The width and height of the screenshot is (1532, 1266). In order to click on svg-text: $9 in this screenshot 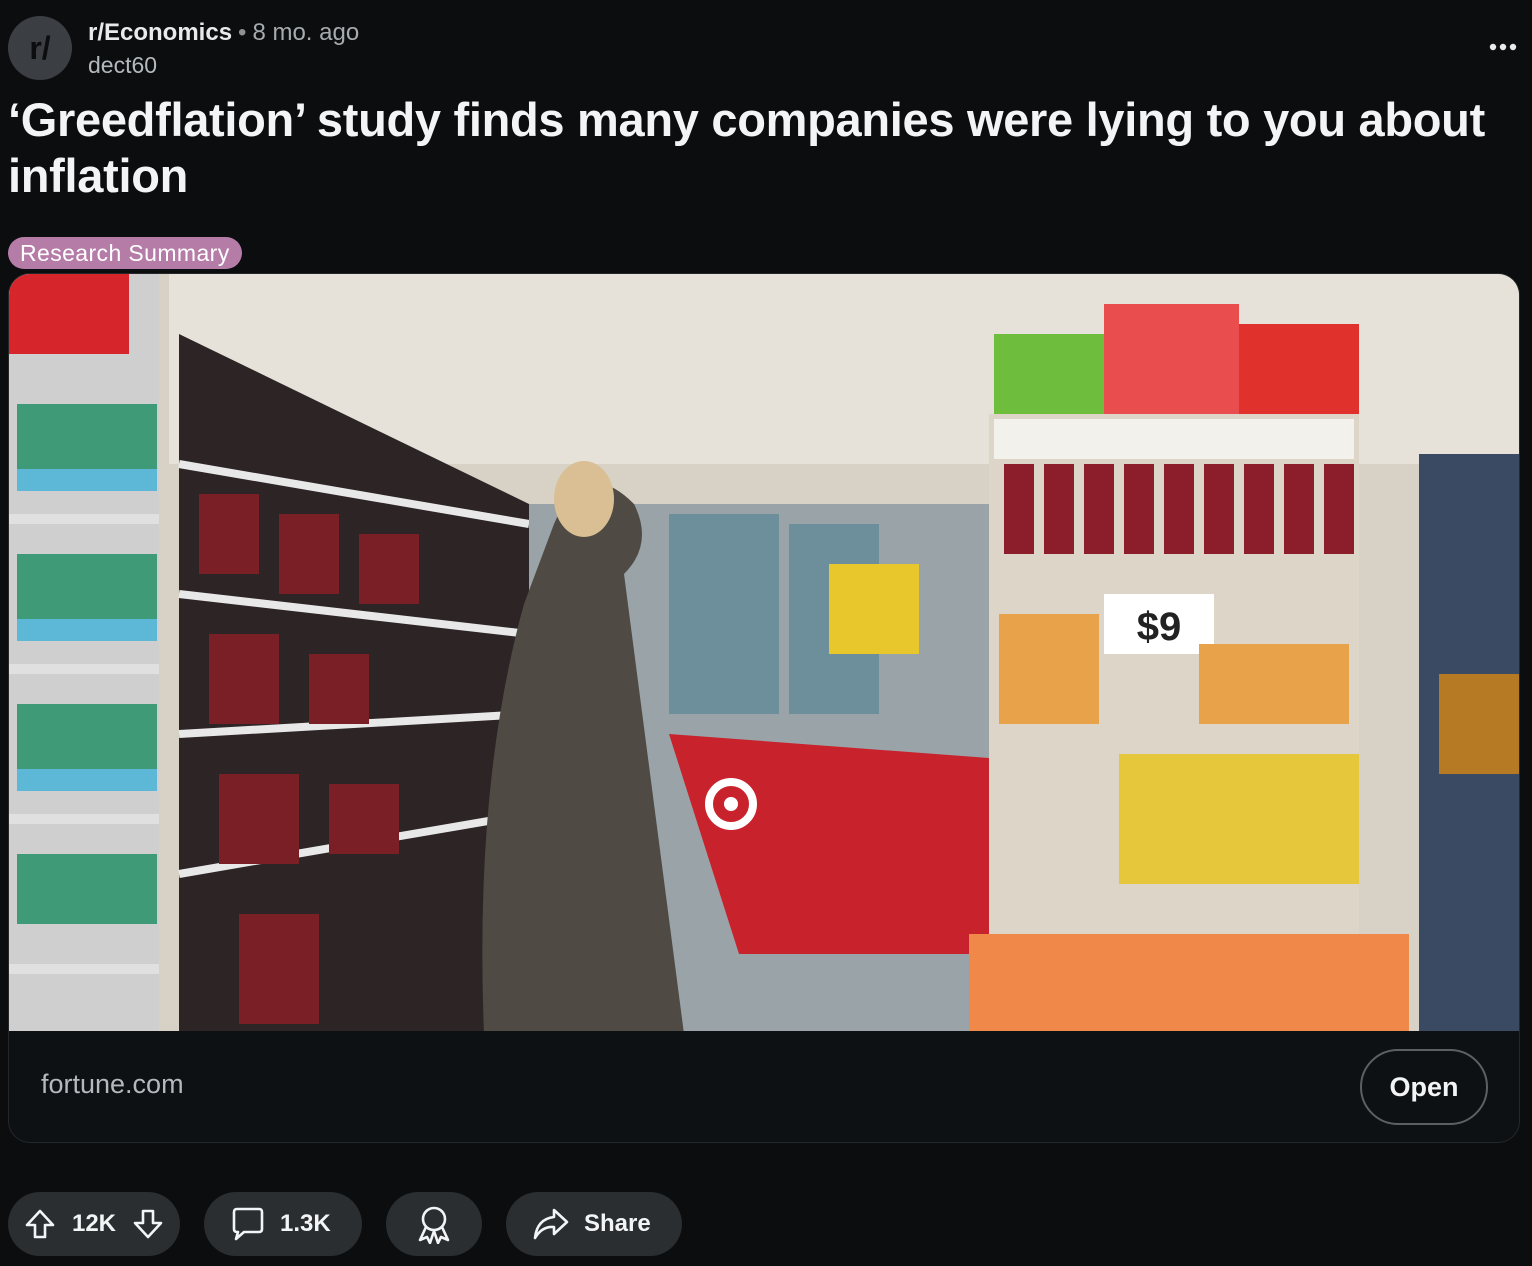, I will do `click(1159, 627)`.